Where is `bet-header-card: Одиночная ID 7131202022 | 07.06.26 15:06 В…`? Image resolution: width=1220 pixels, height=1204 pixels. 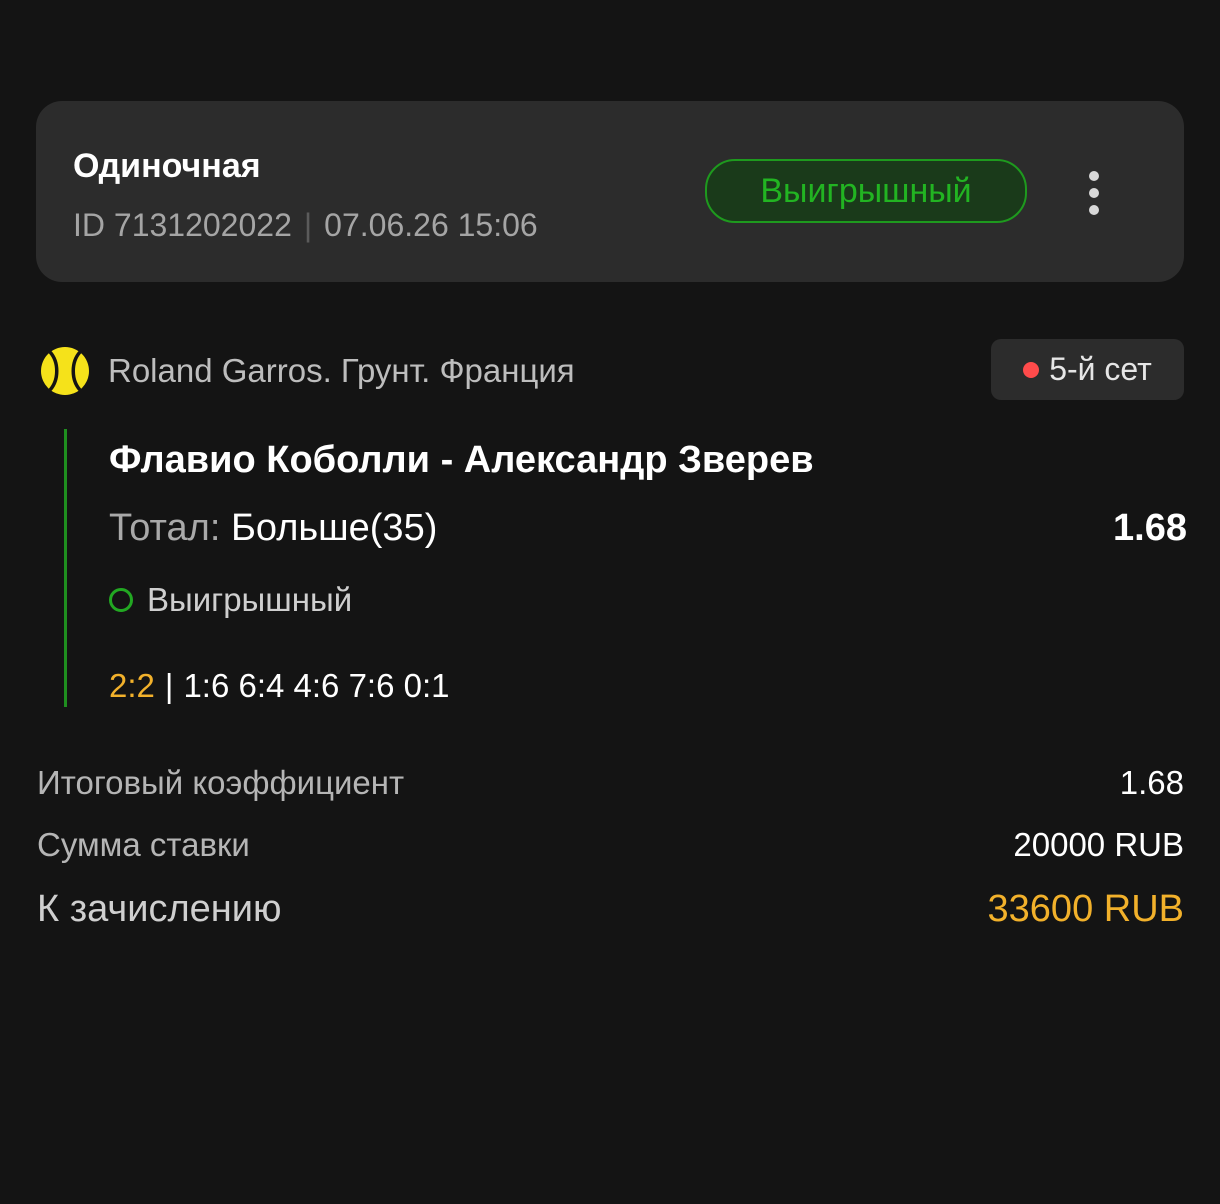
bet-header-card: Одиночная ID 7131202022 | 07.06.26 15:06 В… is located at coordinates (610, 191).